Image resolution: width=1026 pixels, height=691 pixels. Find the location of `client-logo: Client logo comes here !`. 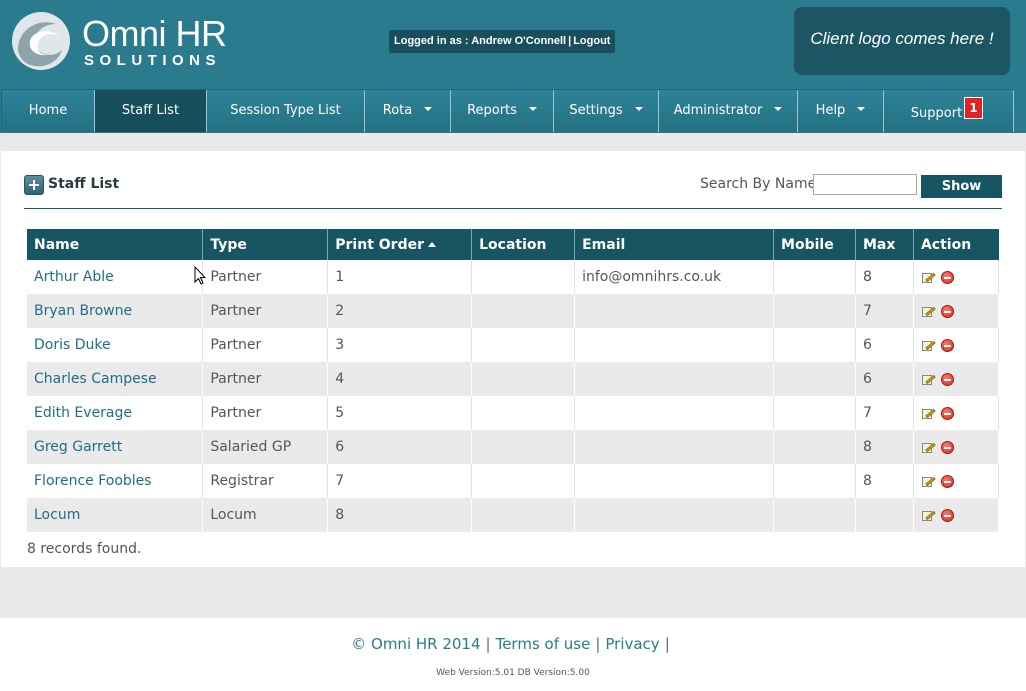

client-logo: Client logo comes here ! is located at coordinates (902, 41).